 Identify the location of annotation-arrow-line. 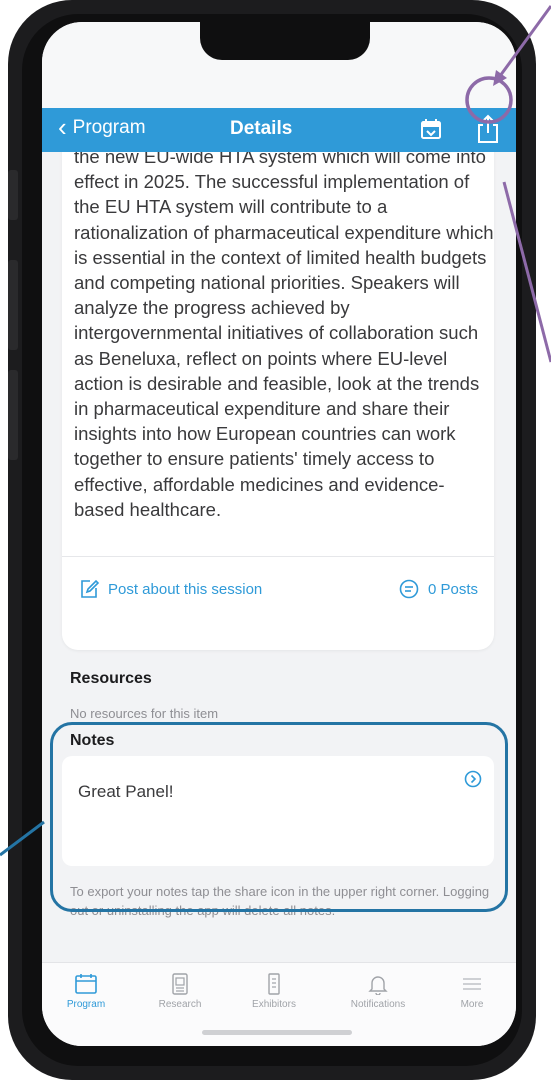
(524, 41).